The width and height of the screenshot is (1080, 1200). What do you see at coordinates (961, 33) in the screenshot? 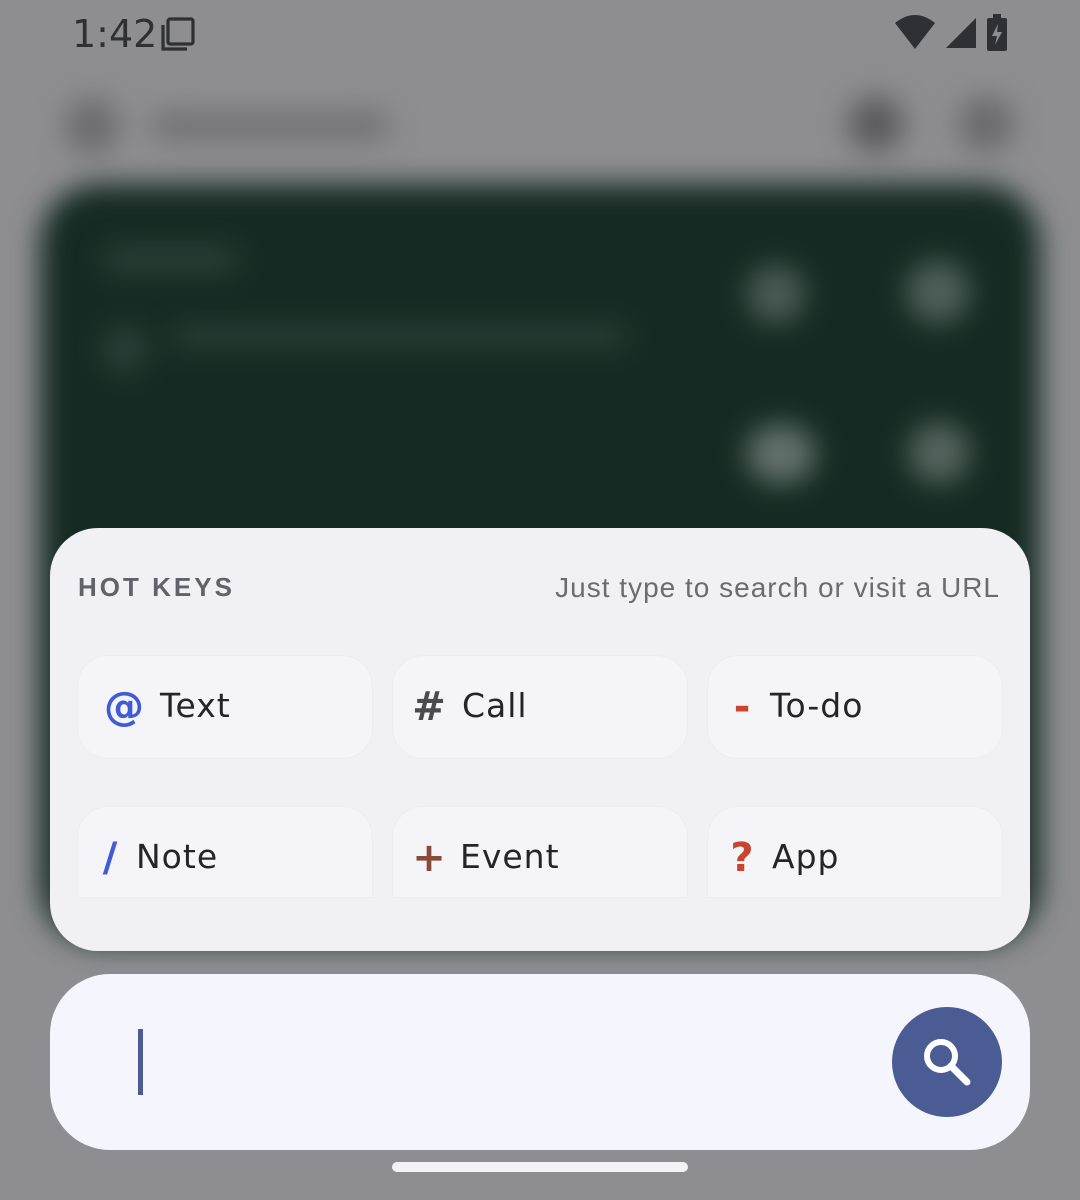
I see `cell-signal-icon` at bounding box center [961, 33].